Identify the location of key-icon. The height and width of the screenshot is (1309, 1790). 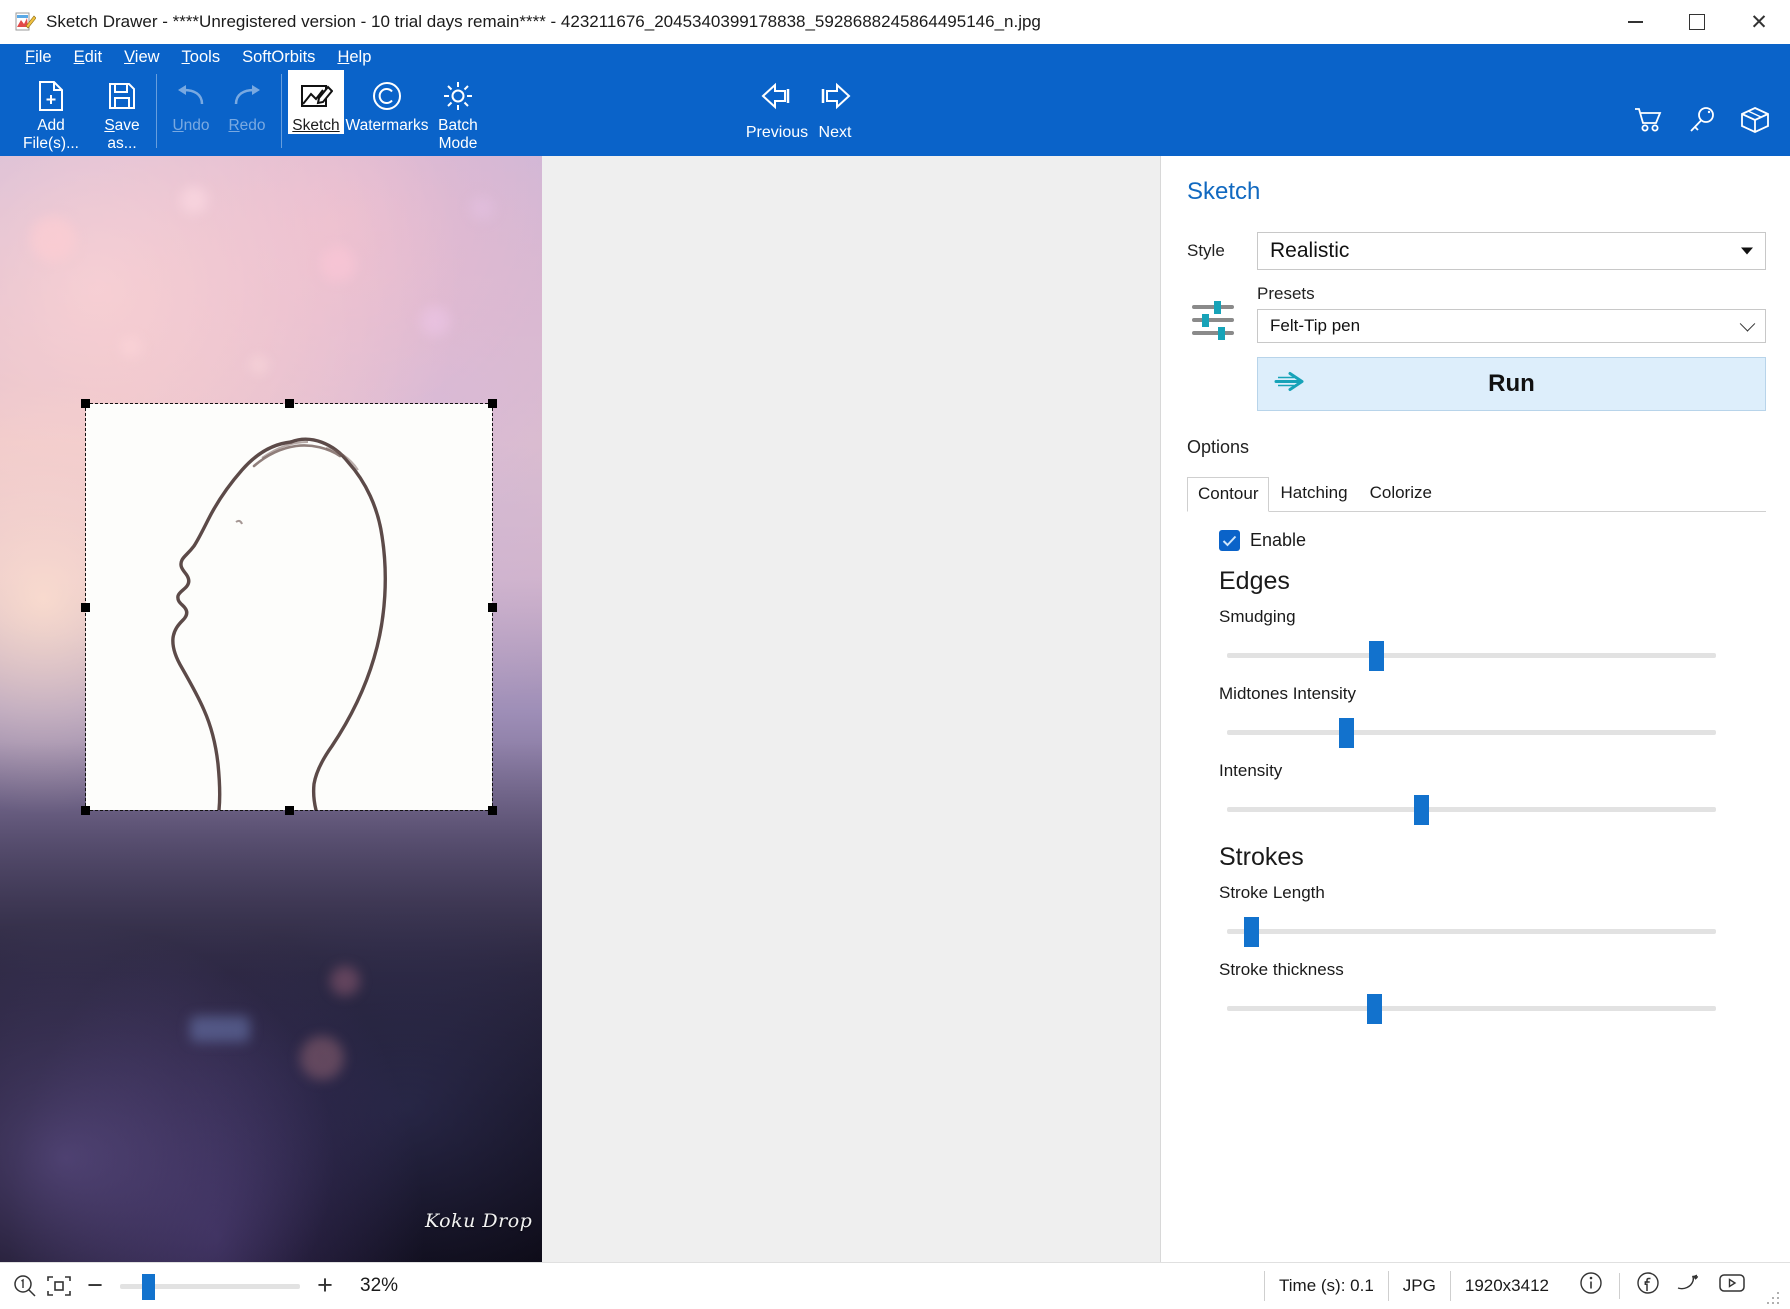
(1702, 122).